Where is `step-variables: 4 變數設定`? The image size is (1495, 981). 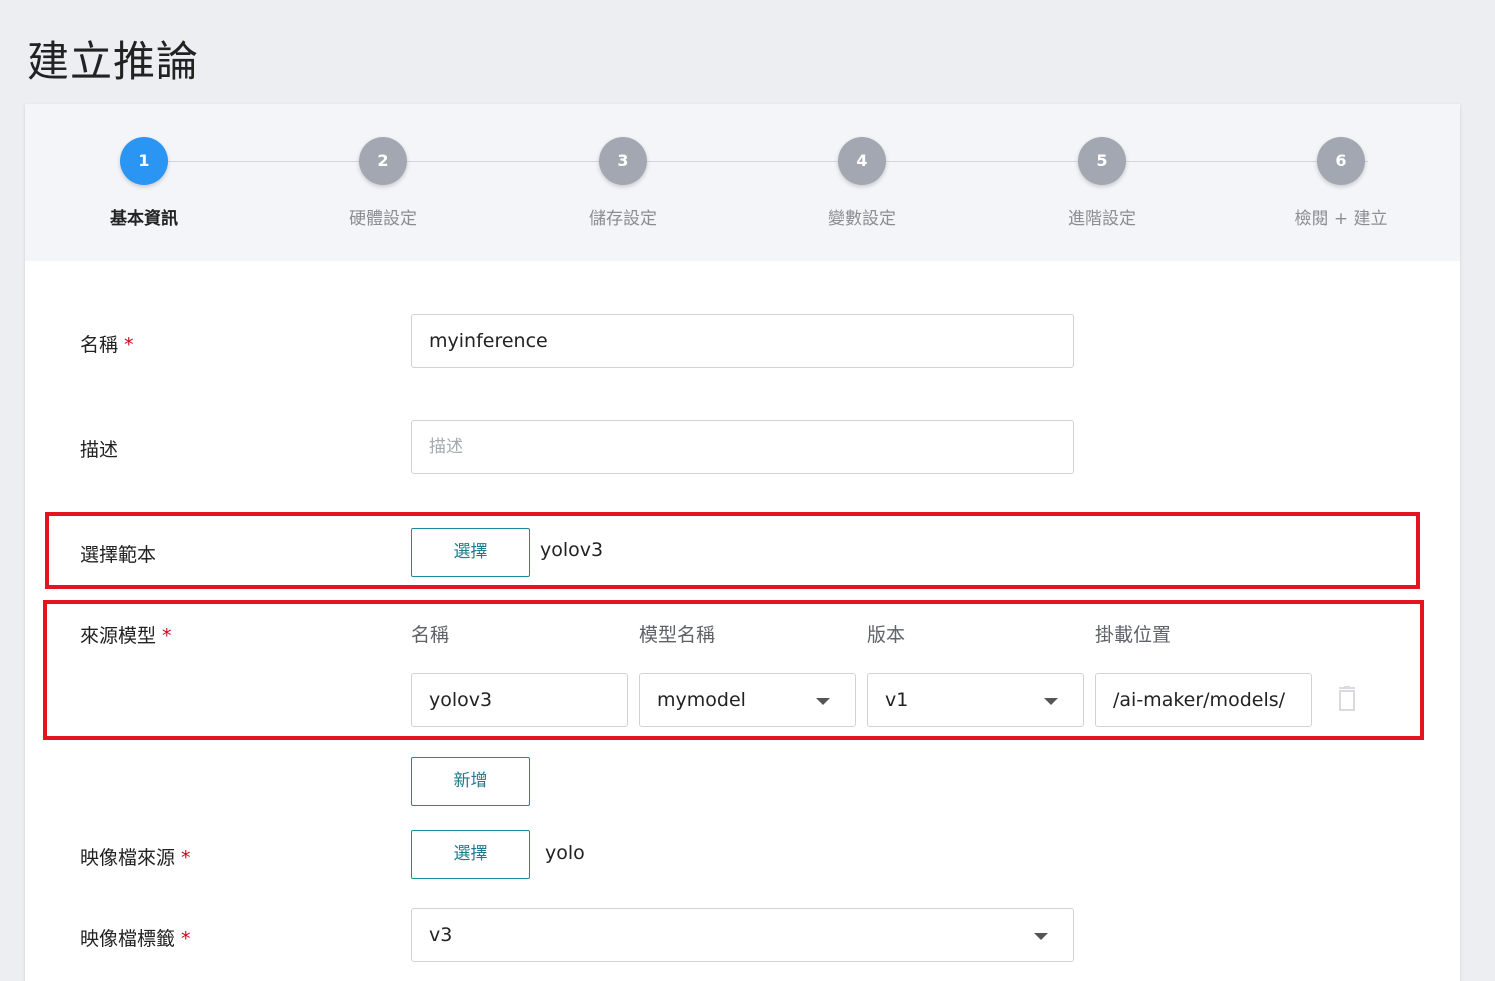
step-variables: 4 變數設定 is located at coordinates (862, 183).